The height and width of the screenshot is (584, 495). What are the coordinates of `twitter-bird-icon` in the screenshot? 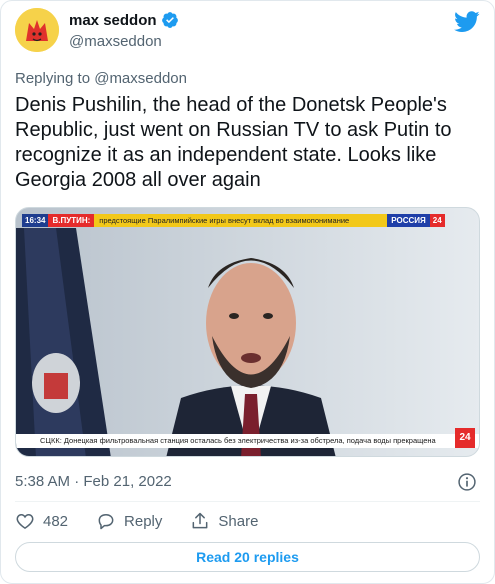 It's located at (467, 22).